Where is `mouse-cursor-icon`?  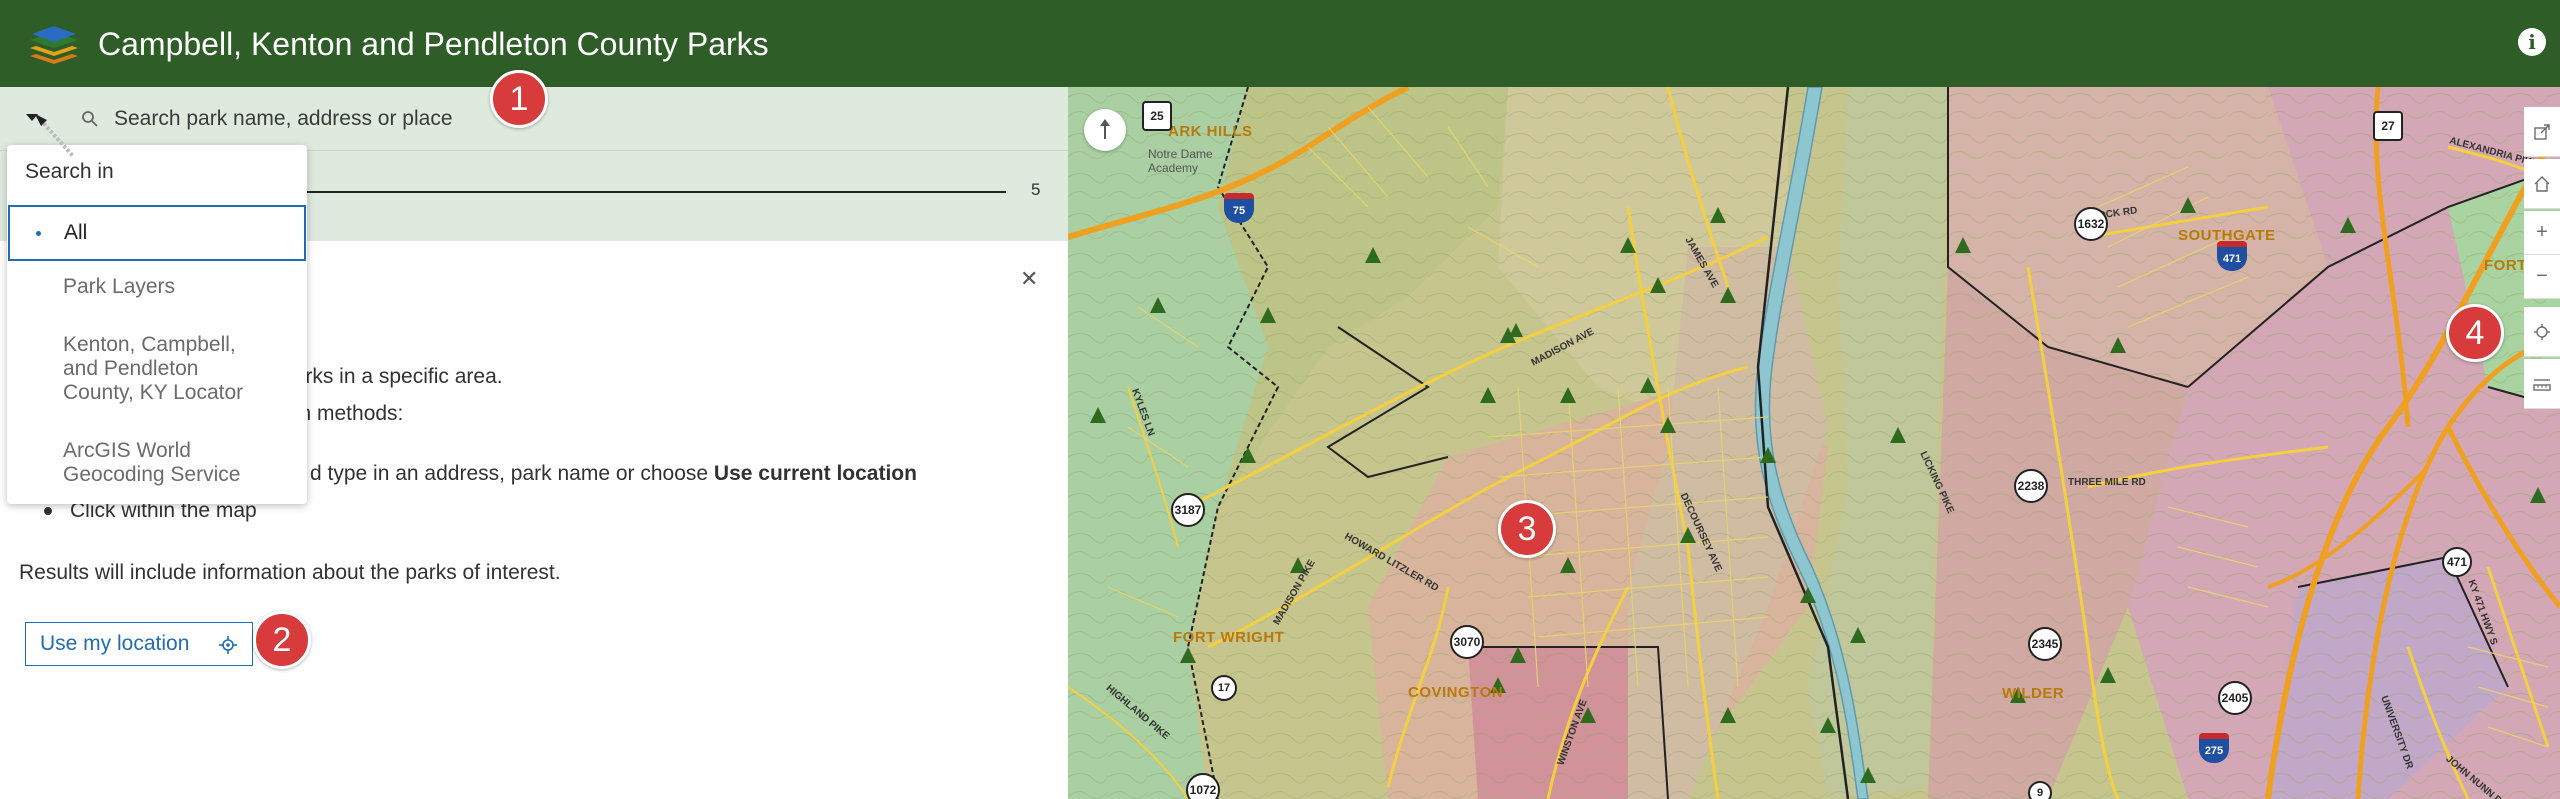
mouse-cursor-icon is located at coordinates (55, 136).